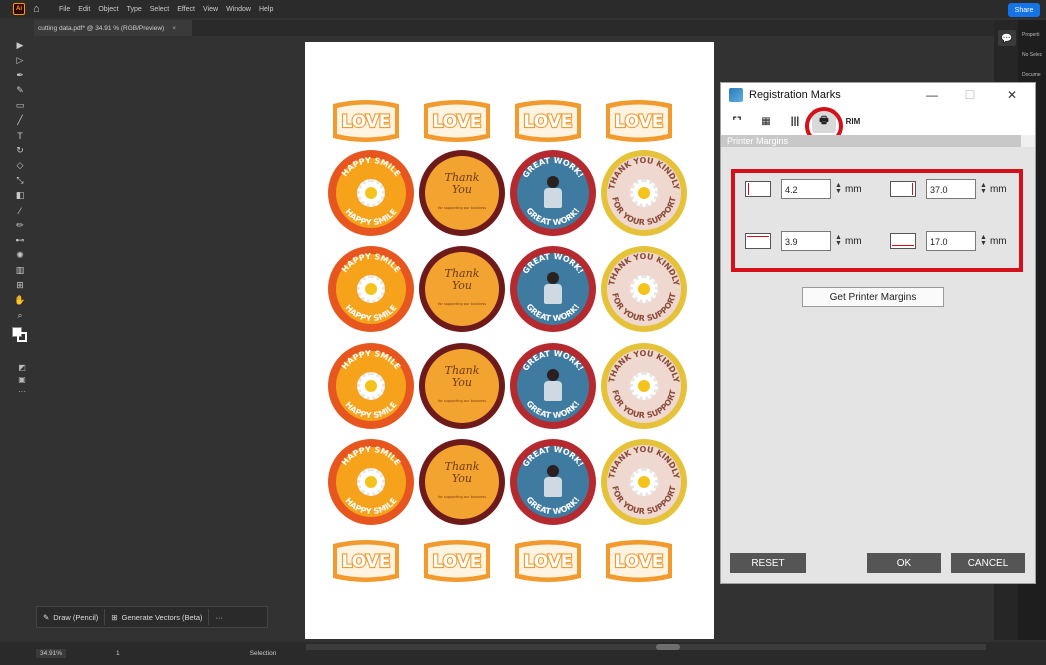 The height and width of the screenshot is (665, 1046). What do you see at coordinates (904, 563) in the screenshot?
I see `ok-button: OK` at bounding box center [904, 563].